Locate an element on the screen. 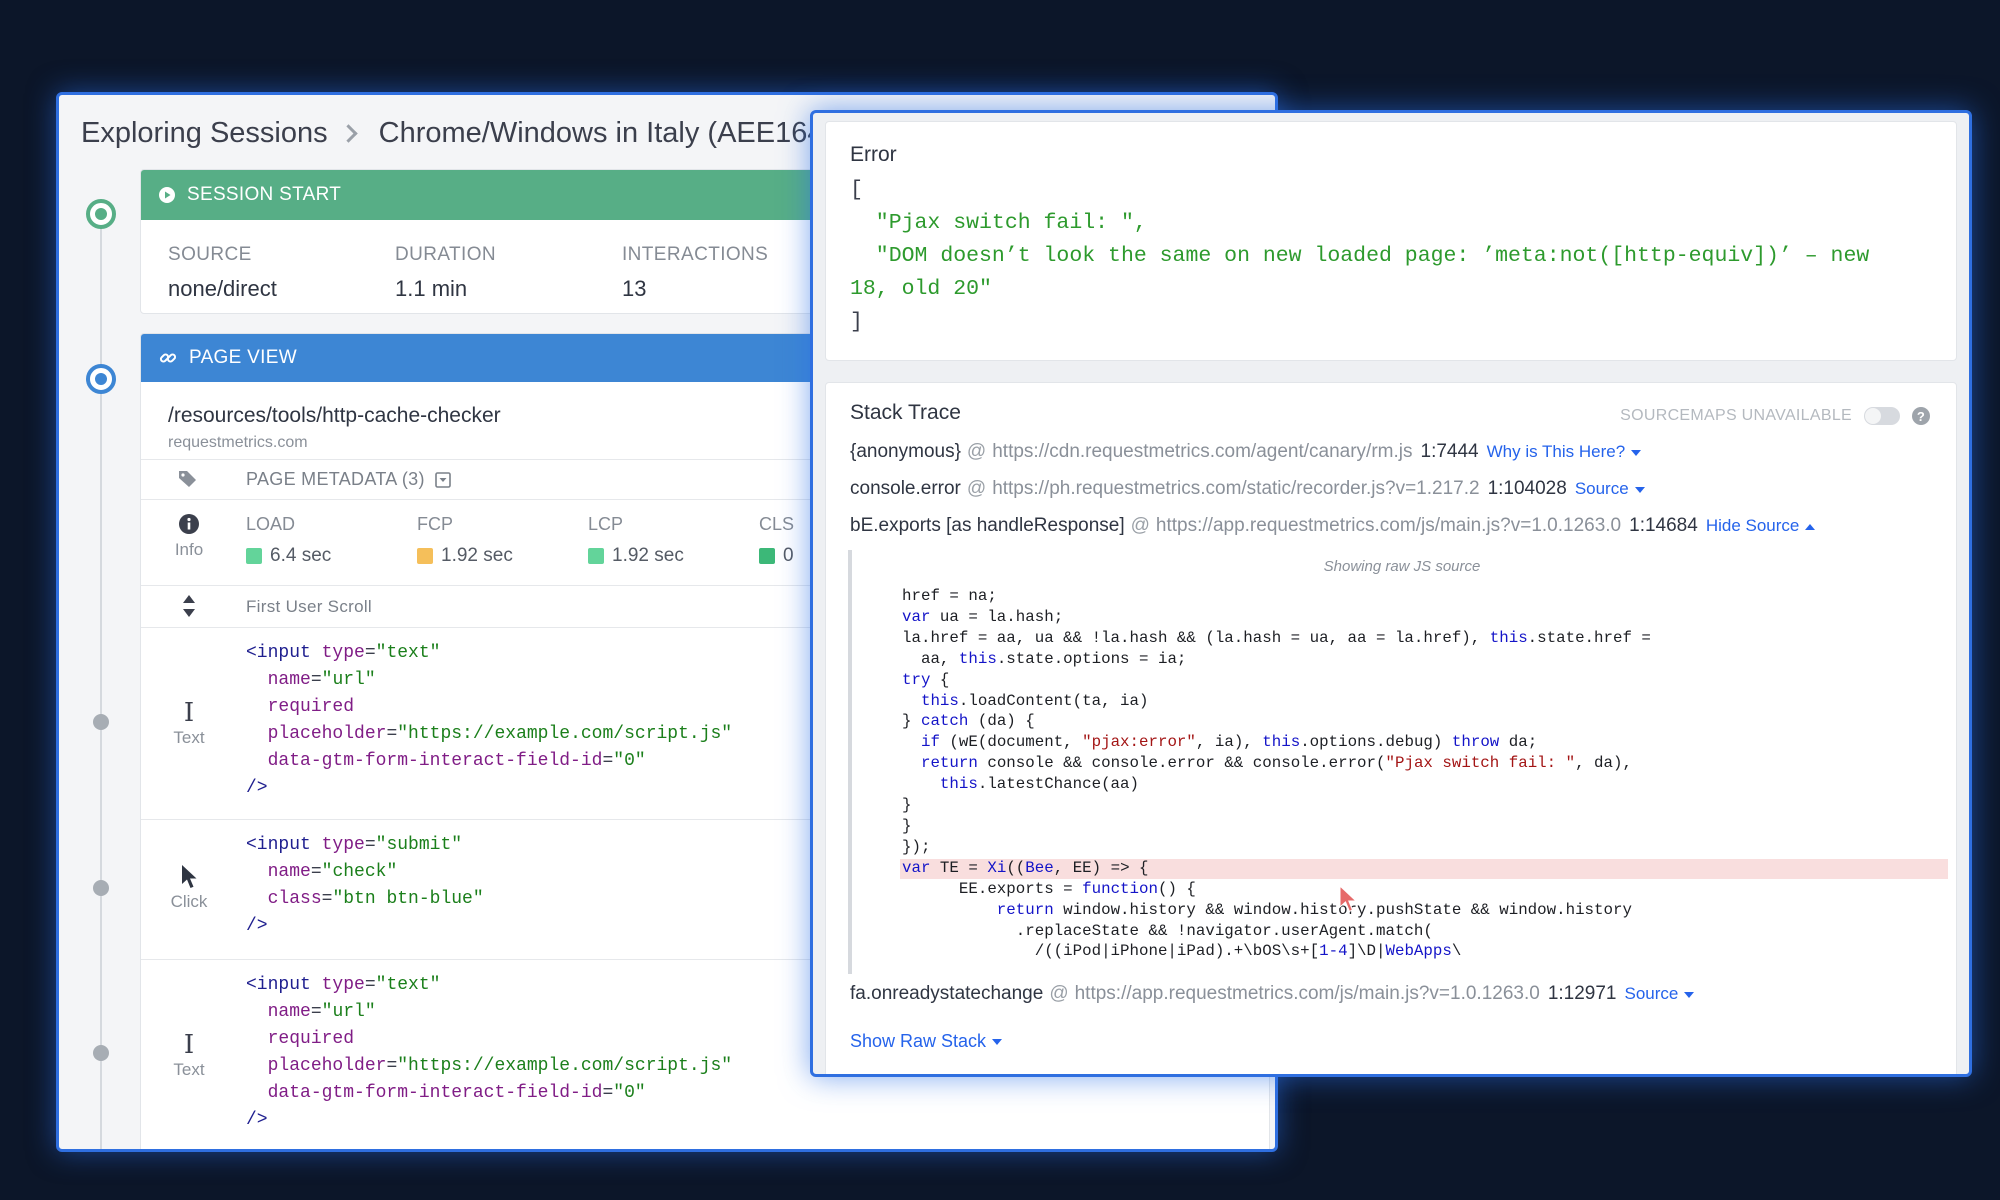  error-line: [ is located at coordinates (856, 190).